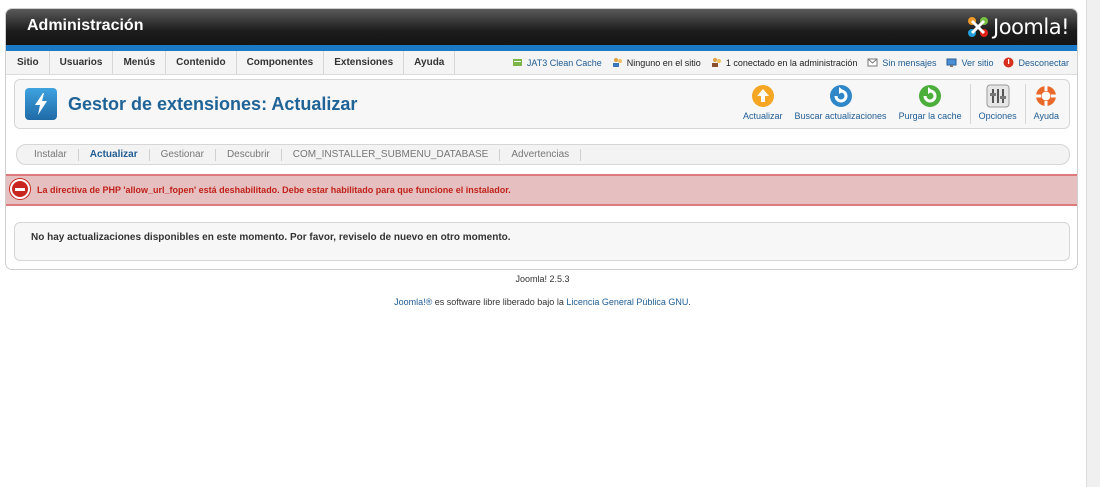 The image size is (1100, 487). Describe the element at coordinates (951, 62) in the screenshot. I see `monitor-icon` at that location.